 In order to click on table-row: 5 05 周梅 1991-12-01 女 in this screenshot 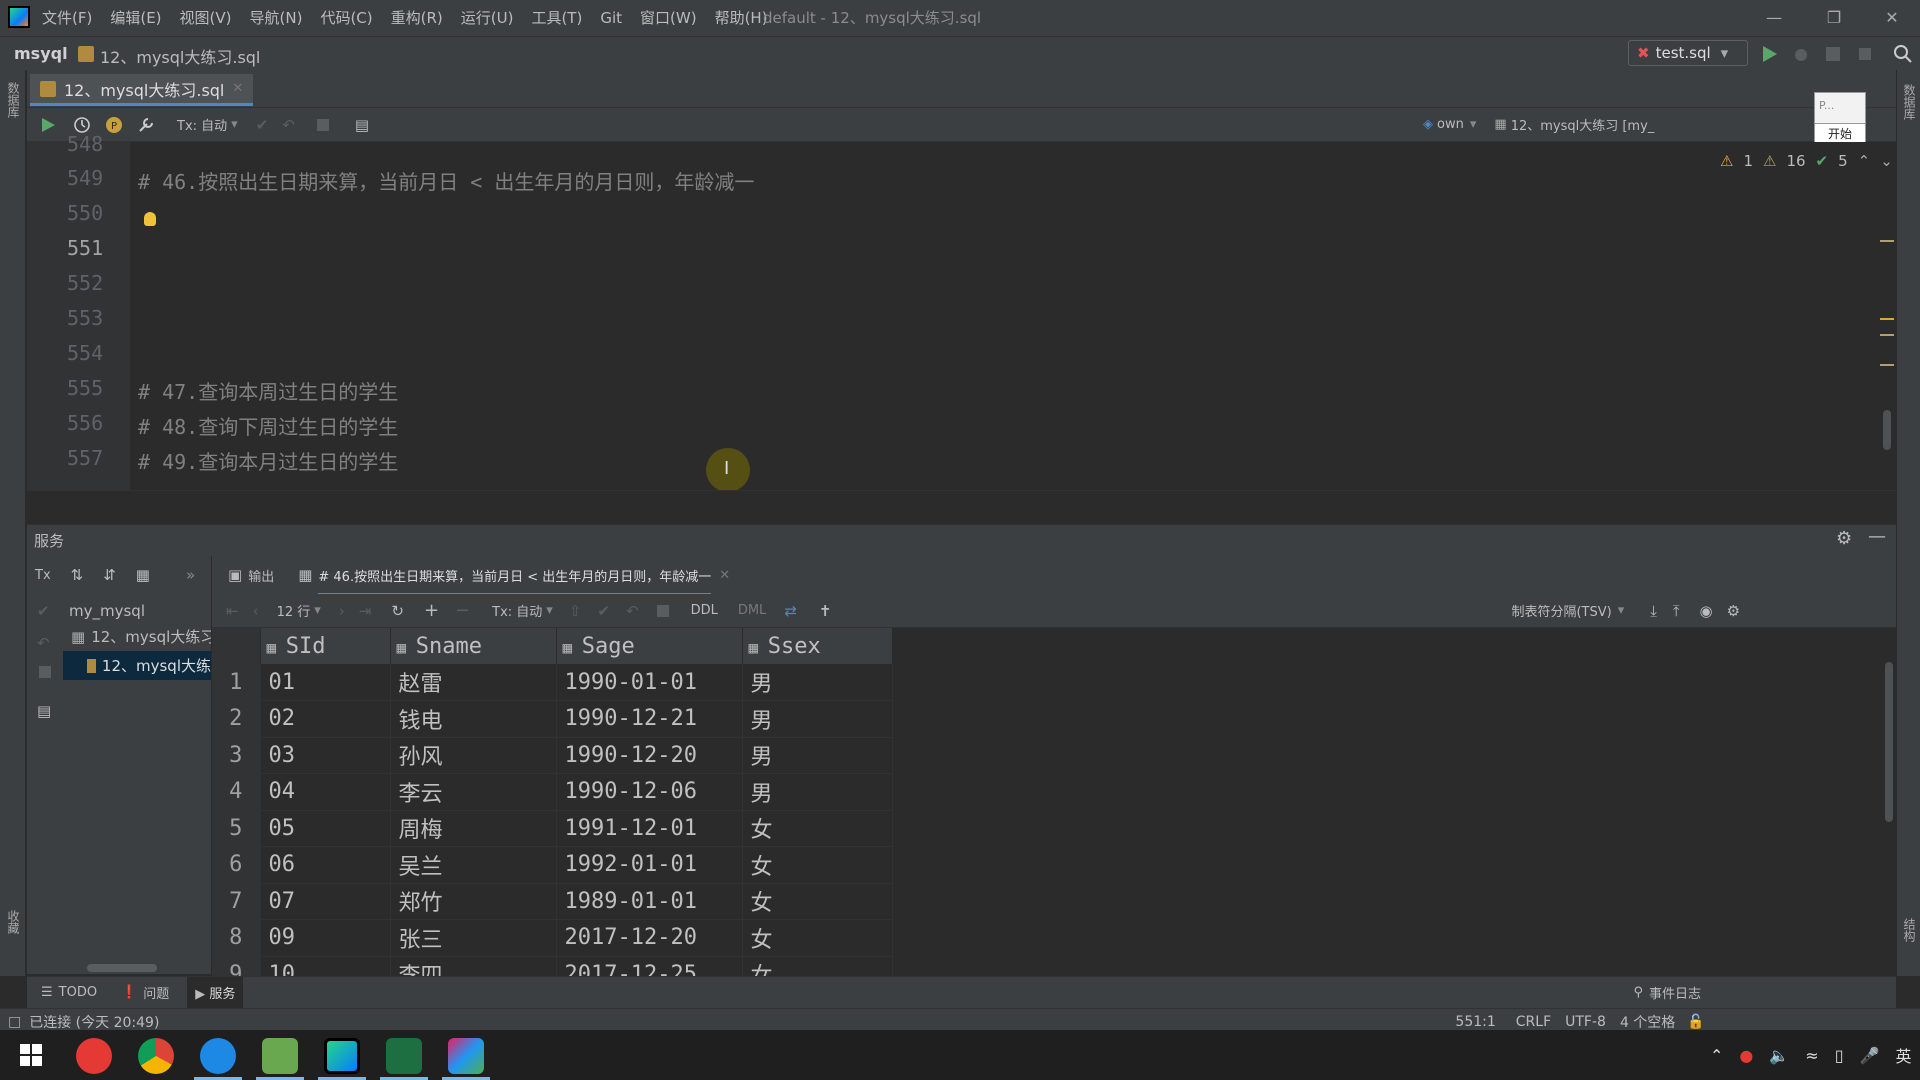, I will do `click(552, 828)`.